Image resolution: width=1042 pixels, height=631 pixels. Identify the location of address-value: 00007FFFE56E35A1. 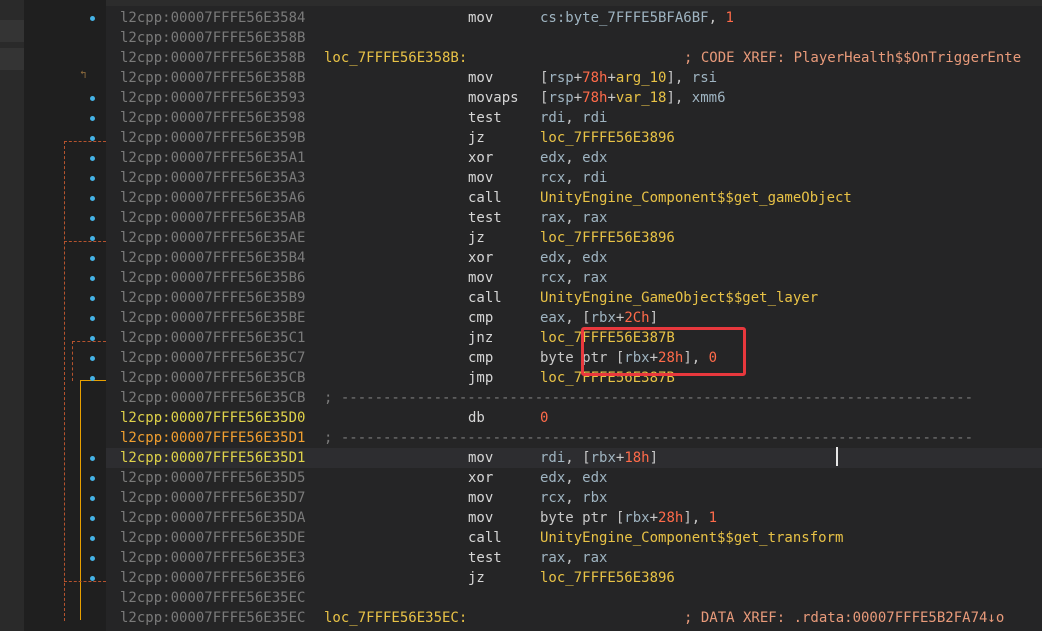
(238, 158).